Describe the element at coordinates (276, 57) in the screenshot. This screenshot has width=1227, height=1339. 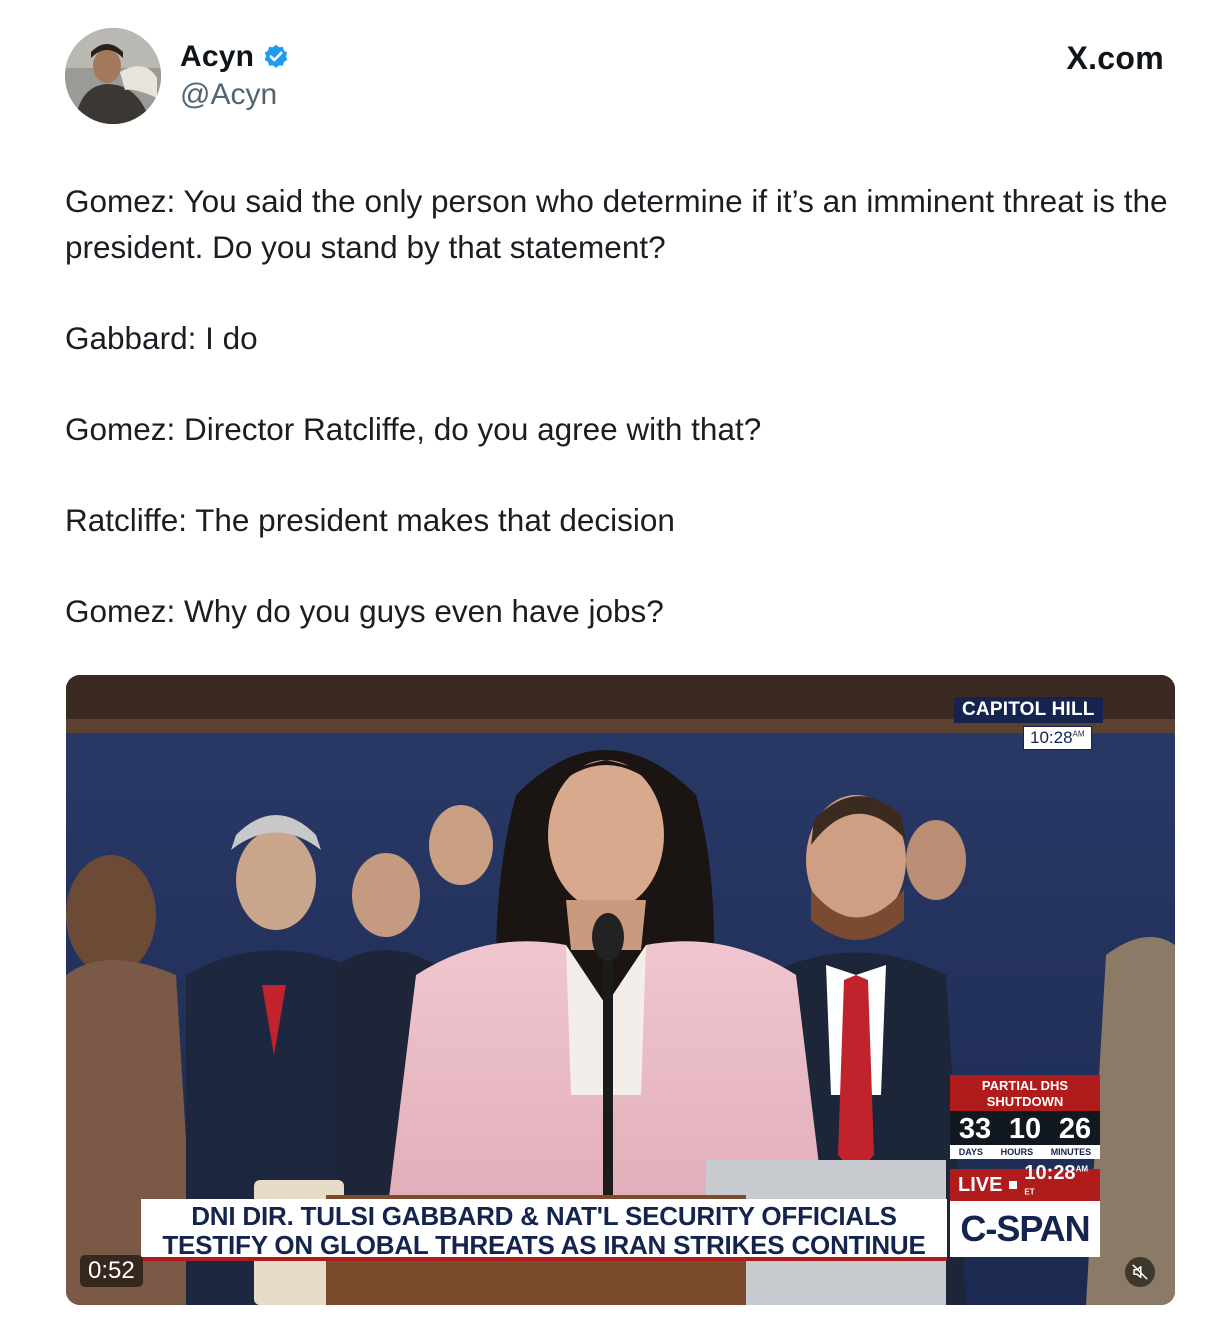
I see `verified-badge-icon` at that location.